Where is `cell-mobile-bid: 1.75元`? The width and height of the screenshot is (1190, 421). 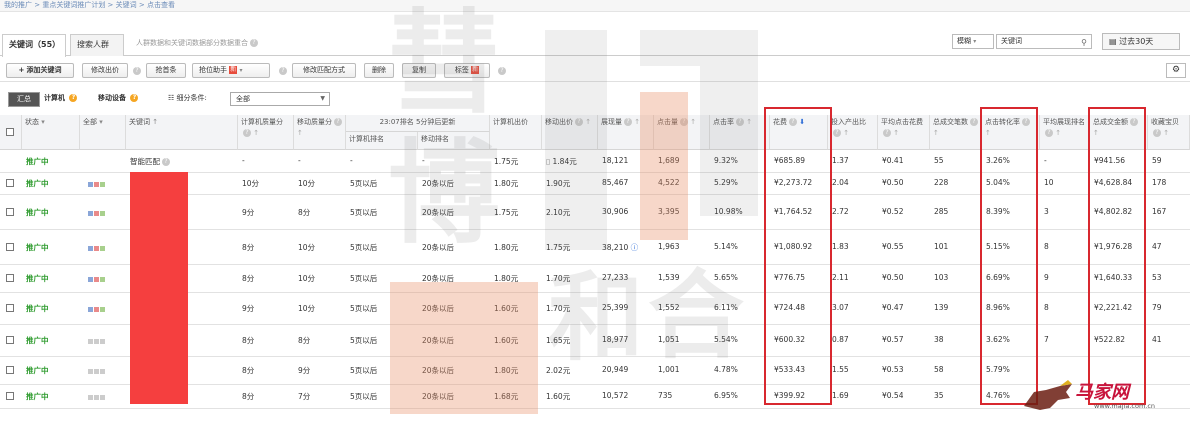
cell-mobile-bid: 1.75元 is located at coordinates (558, 247).